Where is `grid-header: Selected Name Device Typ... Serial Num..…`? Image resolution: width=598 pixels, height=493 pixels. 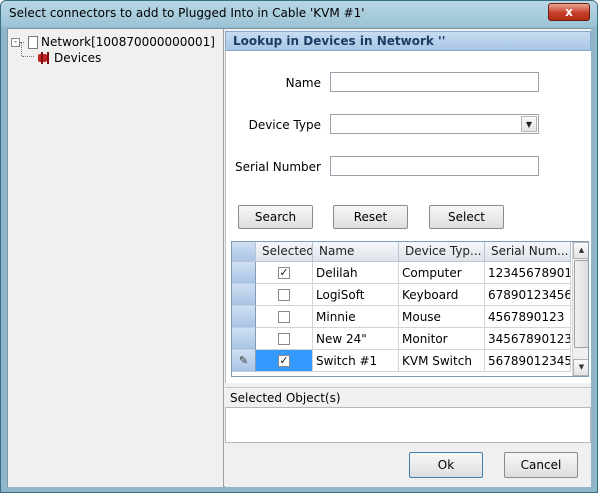 grid-header: Selected Name Device Typ... Serial Num..… is located at coordinates (401, 252).